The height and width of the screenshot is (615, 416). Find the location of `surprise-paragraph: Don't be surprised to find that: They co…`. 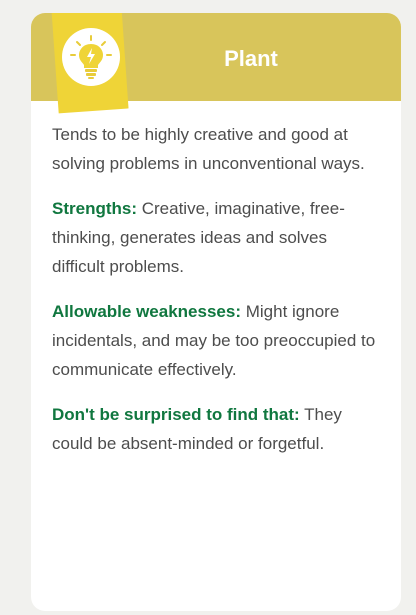

surprise-paragraph: Don't be surprised to find that: They co… is located at coordinates (217, 429).